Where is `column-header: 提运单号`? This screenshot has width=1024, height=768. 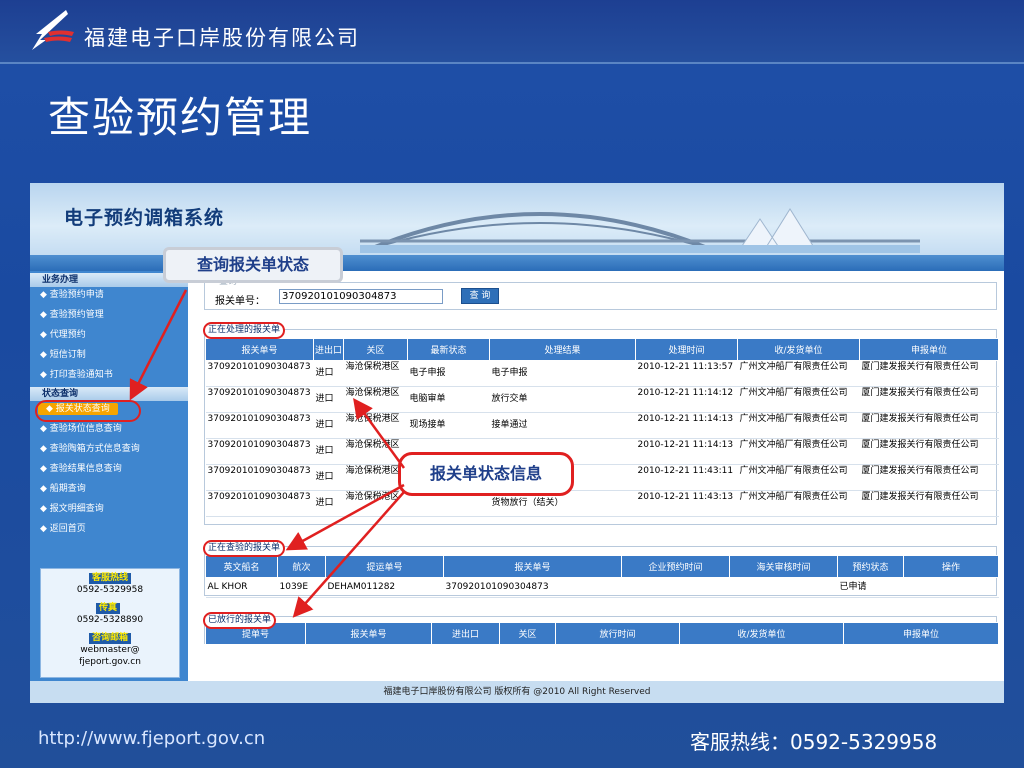 column-header: 提运单号 is located at coordinates (384, 566).